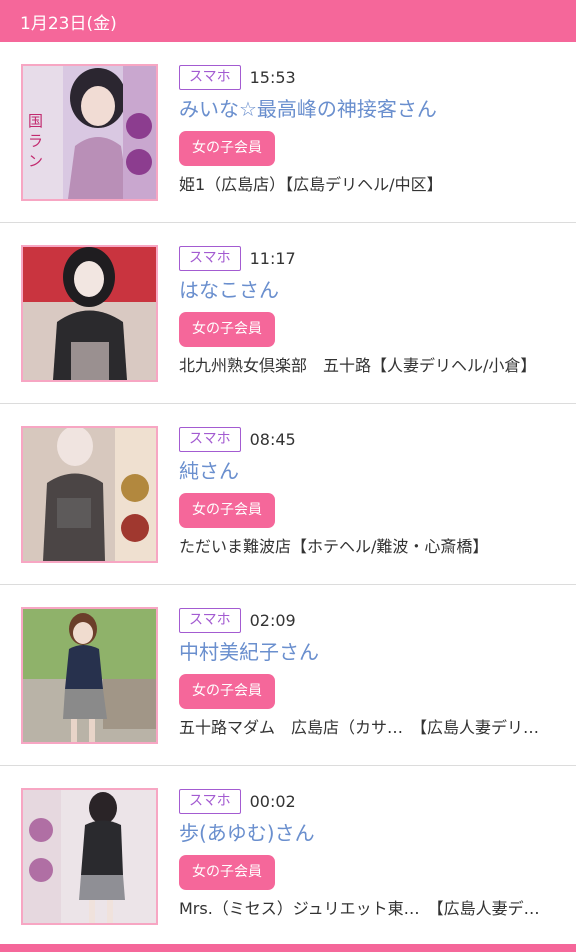  Describe the element at coordinates (68, 24) in the screenshot. I see `date-label: 1月23日(金)` at that location.